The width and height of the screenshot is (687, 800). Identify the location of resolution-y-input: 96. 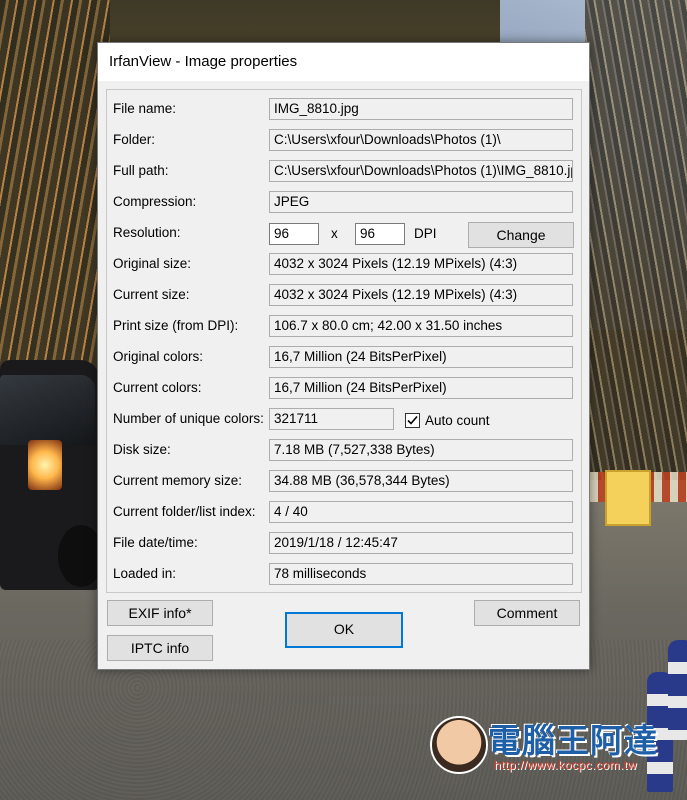
(380, 234).